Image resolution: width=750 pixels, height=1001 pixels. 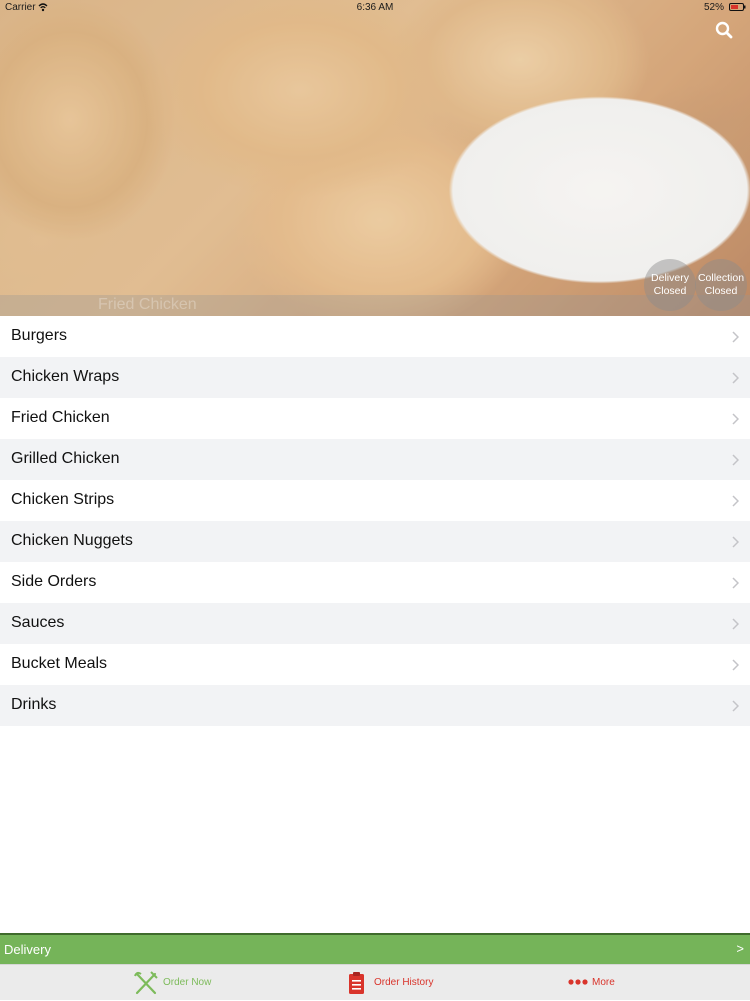 I want to click on battery-icon, so click(x=737, y=7).